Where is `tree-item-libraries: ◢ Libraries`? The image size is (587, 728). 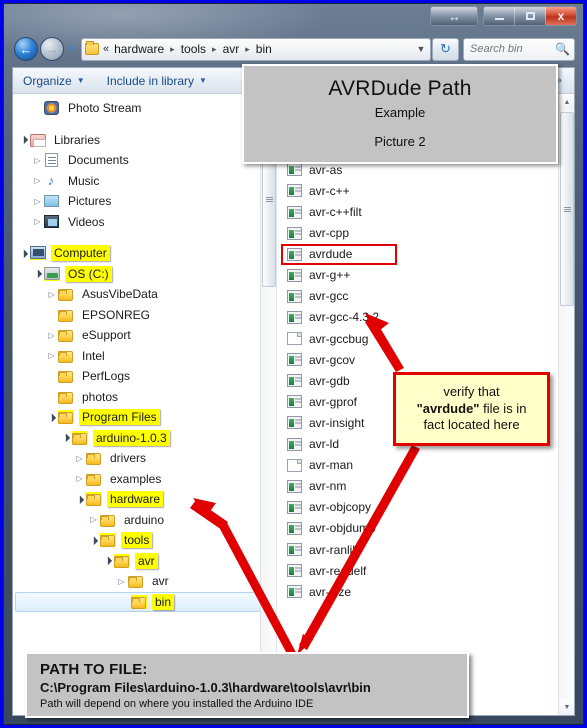
tree-item-libraries: ◢ Libraries is located at coordinates (144, 140).